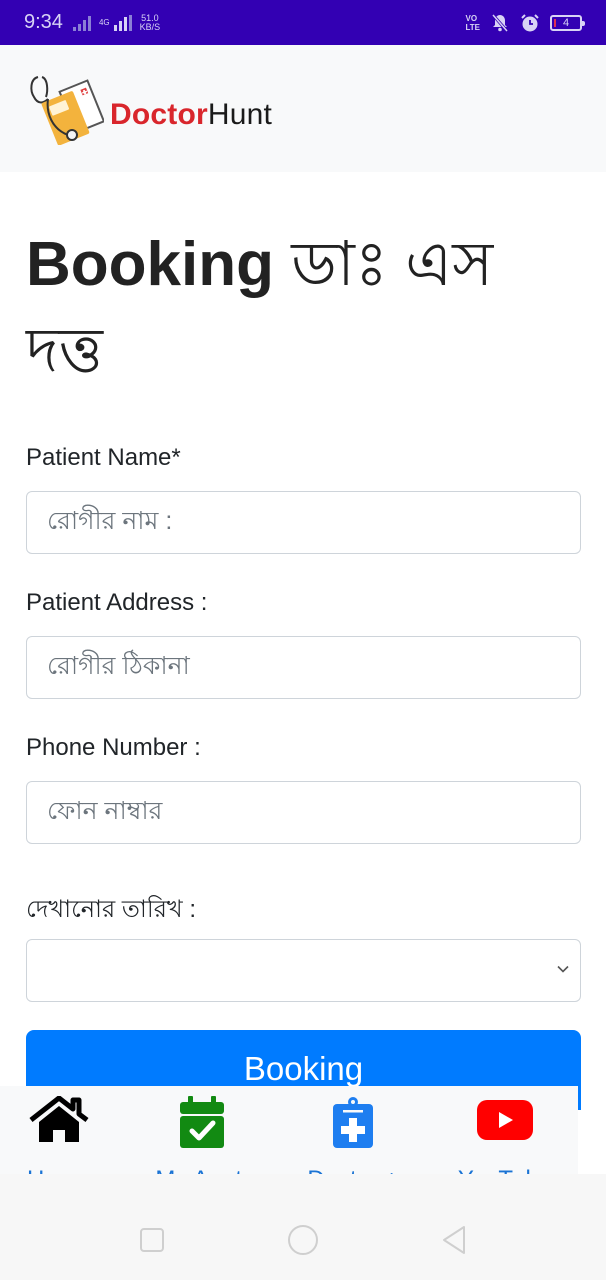  I want to click on battery-icon: 4, so click(567, 22).